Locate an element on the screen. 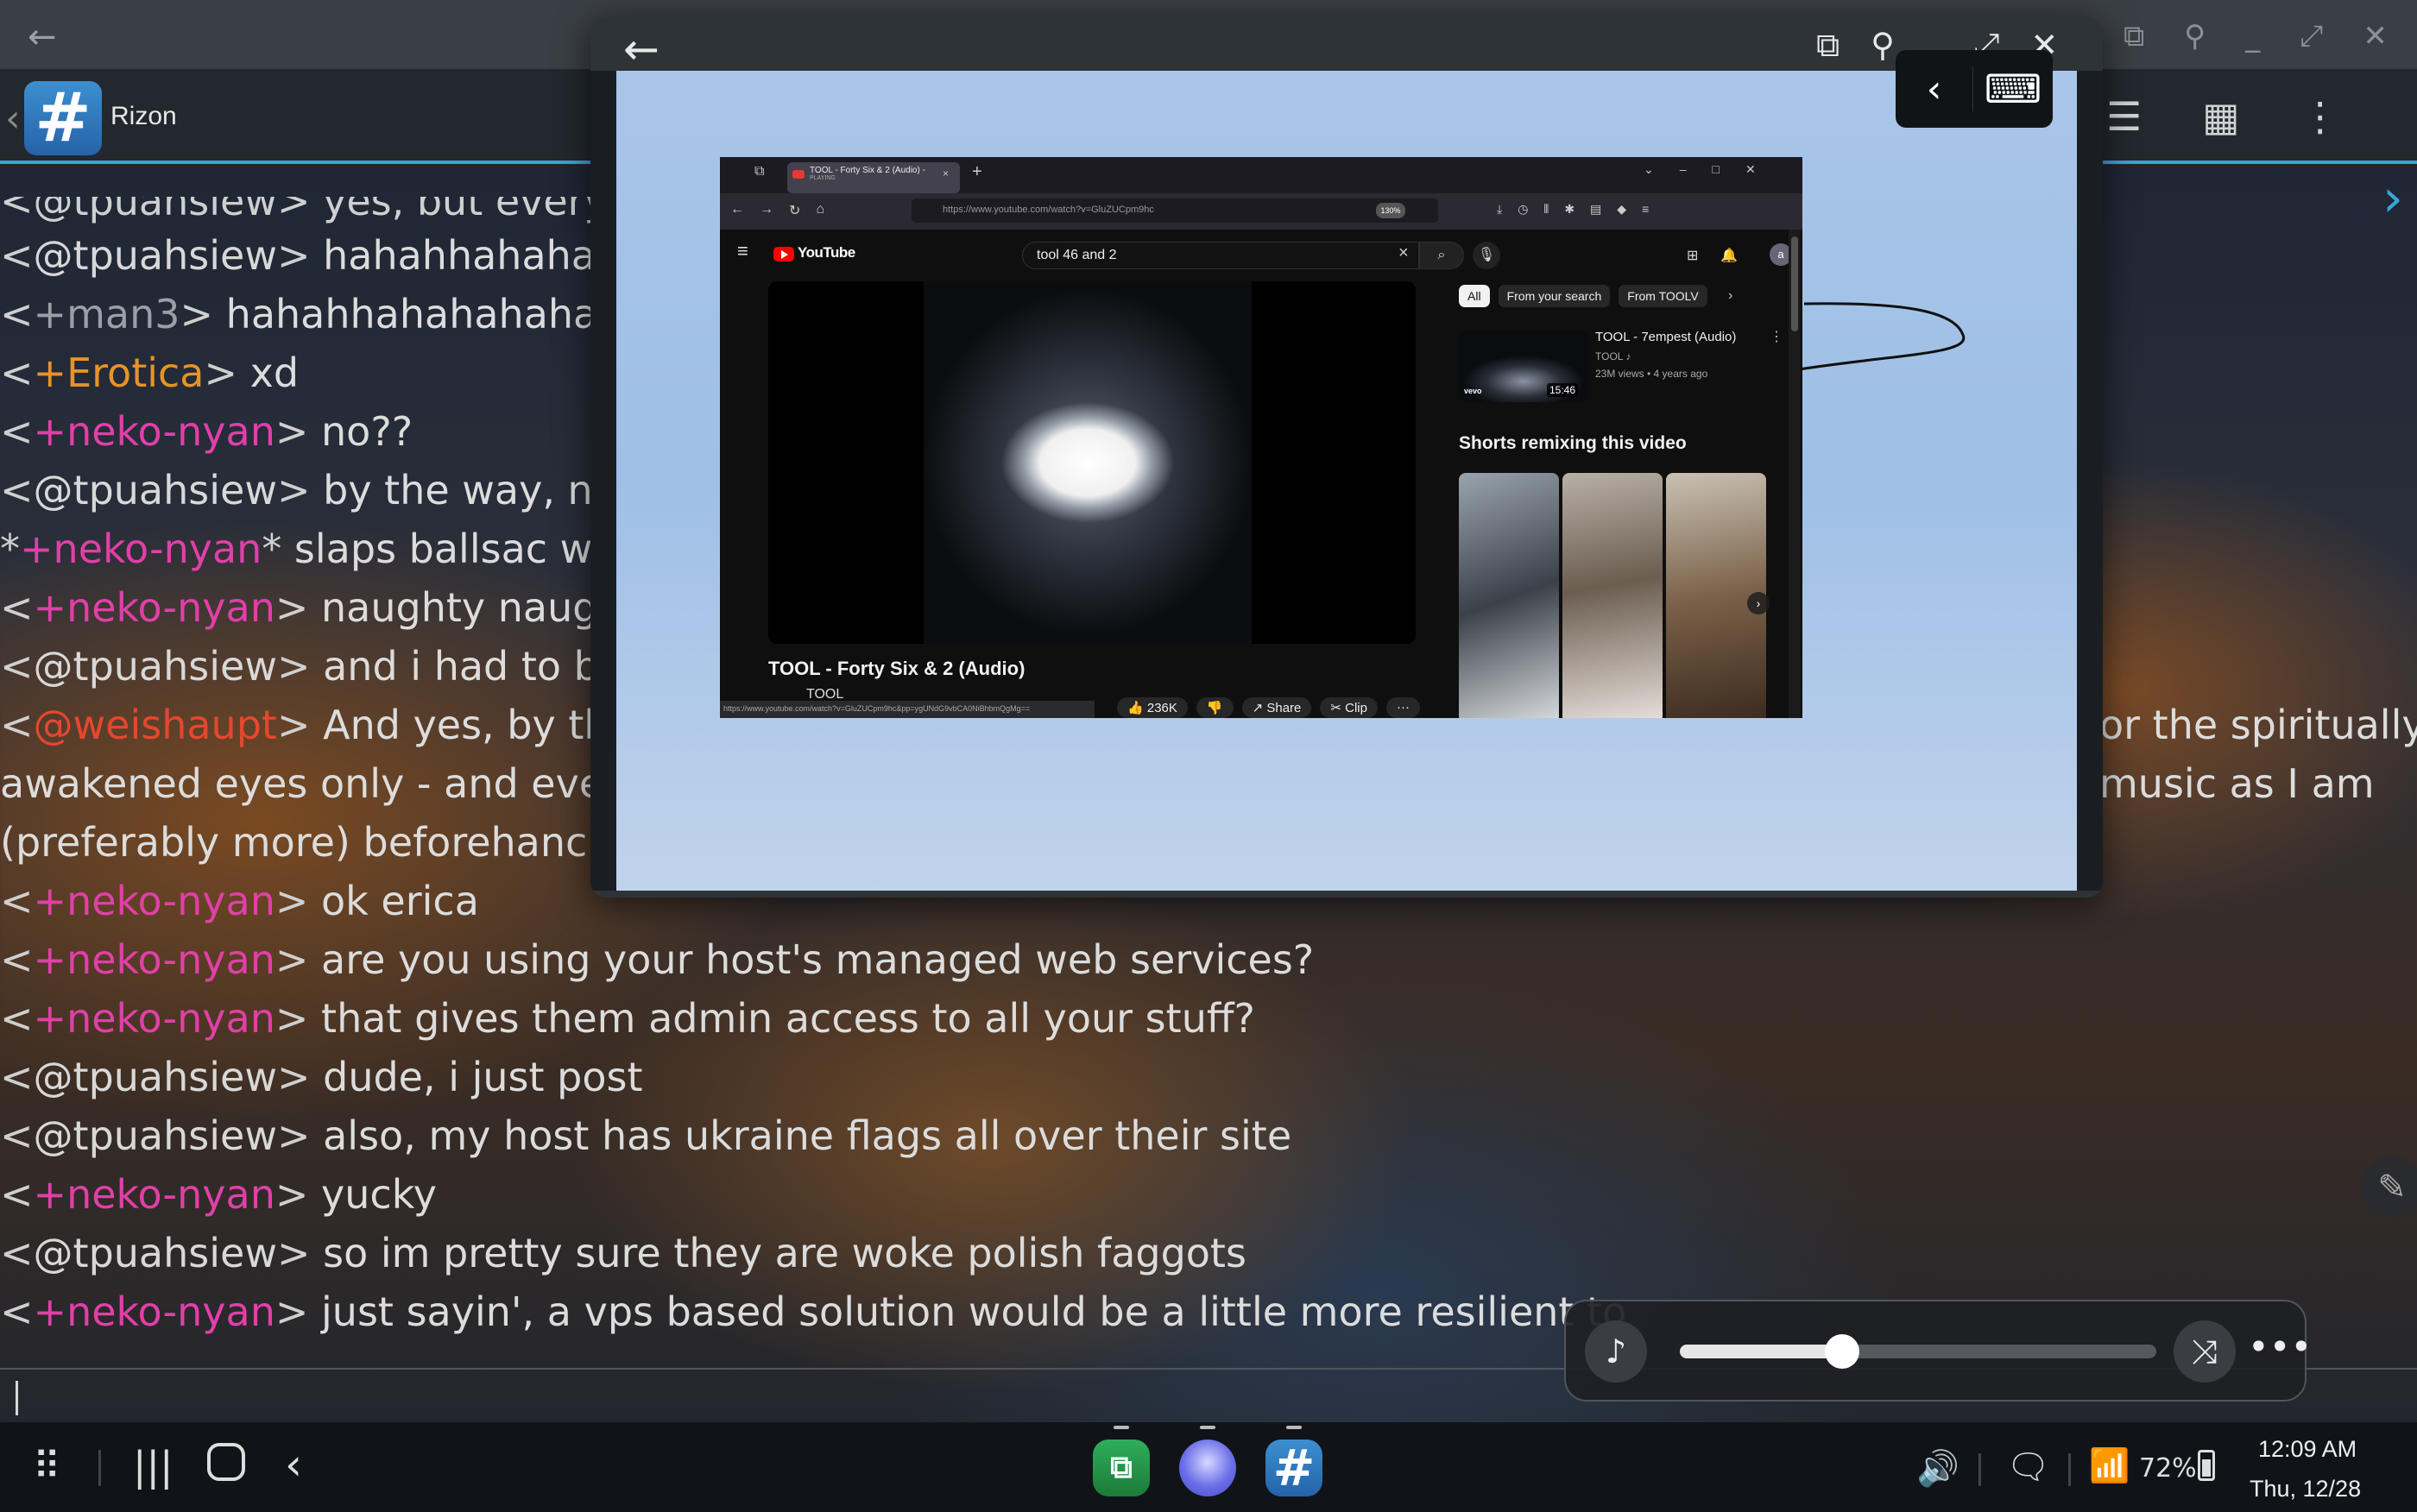 This screenshot has height=1512, width=2417. chat-line: <+neko-nyan> yucky is located at coordinates (1208, 1194).